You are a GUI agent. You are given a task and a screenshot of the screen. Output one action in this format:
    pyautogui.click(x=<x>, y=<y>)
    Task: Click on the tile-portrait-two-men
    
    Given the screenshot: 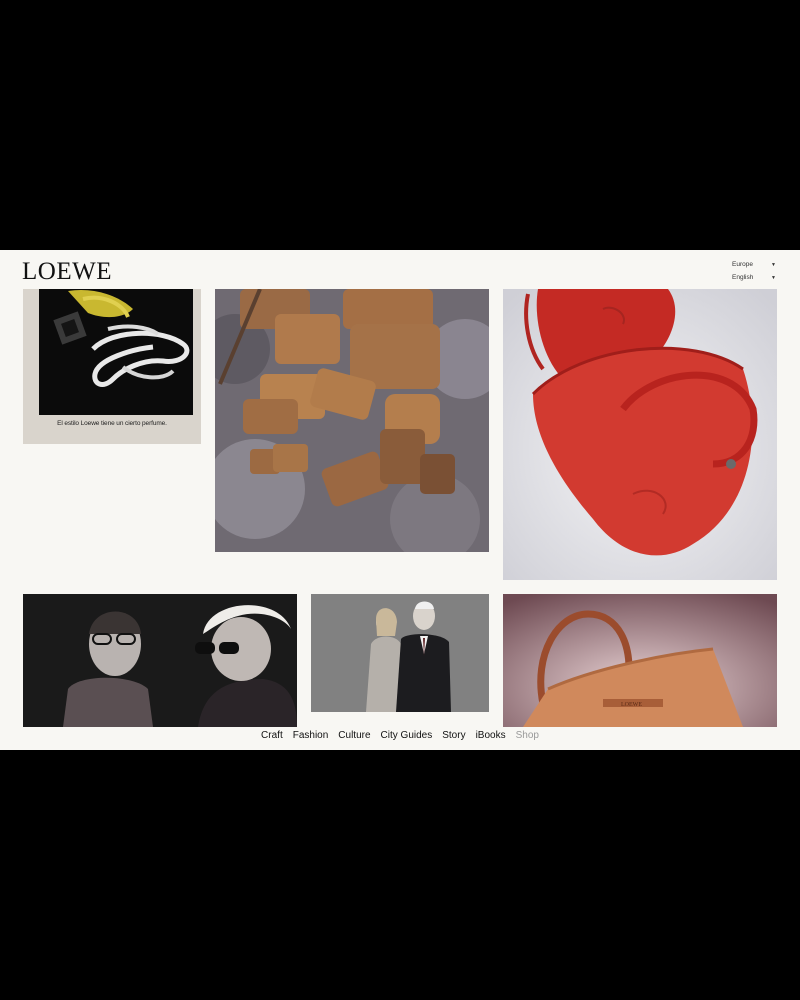 What is the action you would take?
    pyautogui.click(x=160, y=660)
    